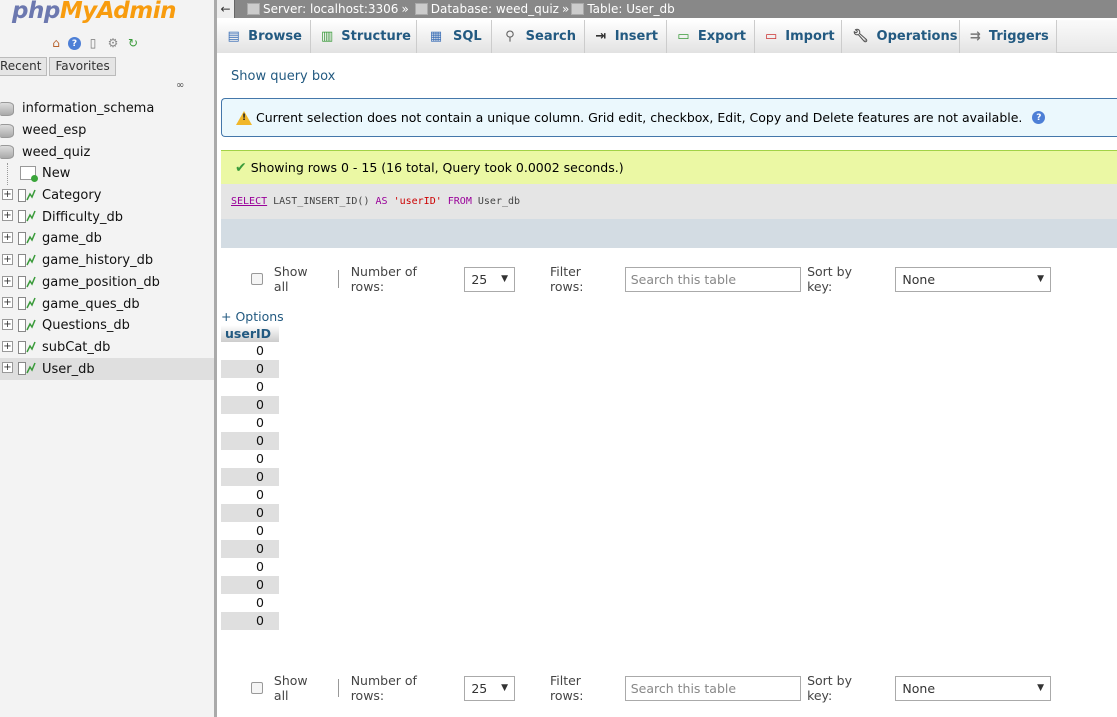 The image size is (1117, 717). Describe the element at coordinates (107, 283) in the screenshot. I see `tree-table-item: + game_position_db` at that location.